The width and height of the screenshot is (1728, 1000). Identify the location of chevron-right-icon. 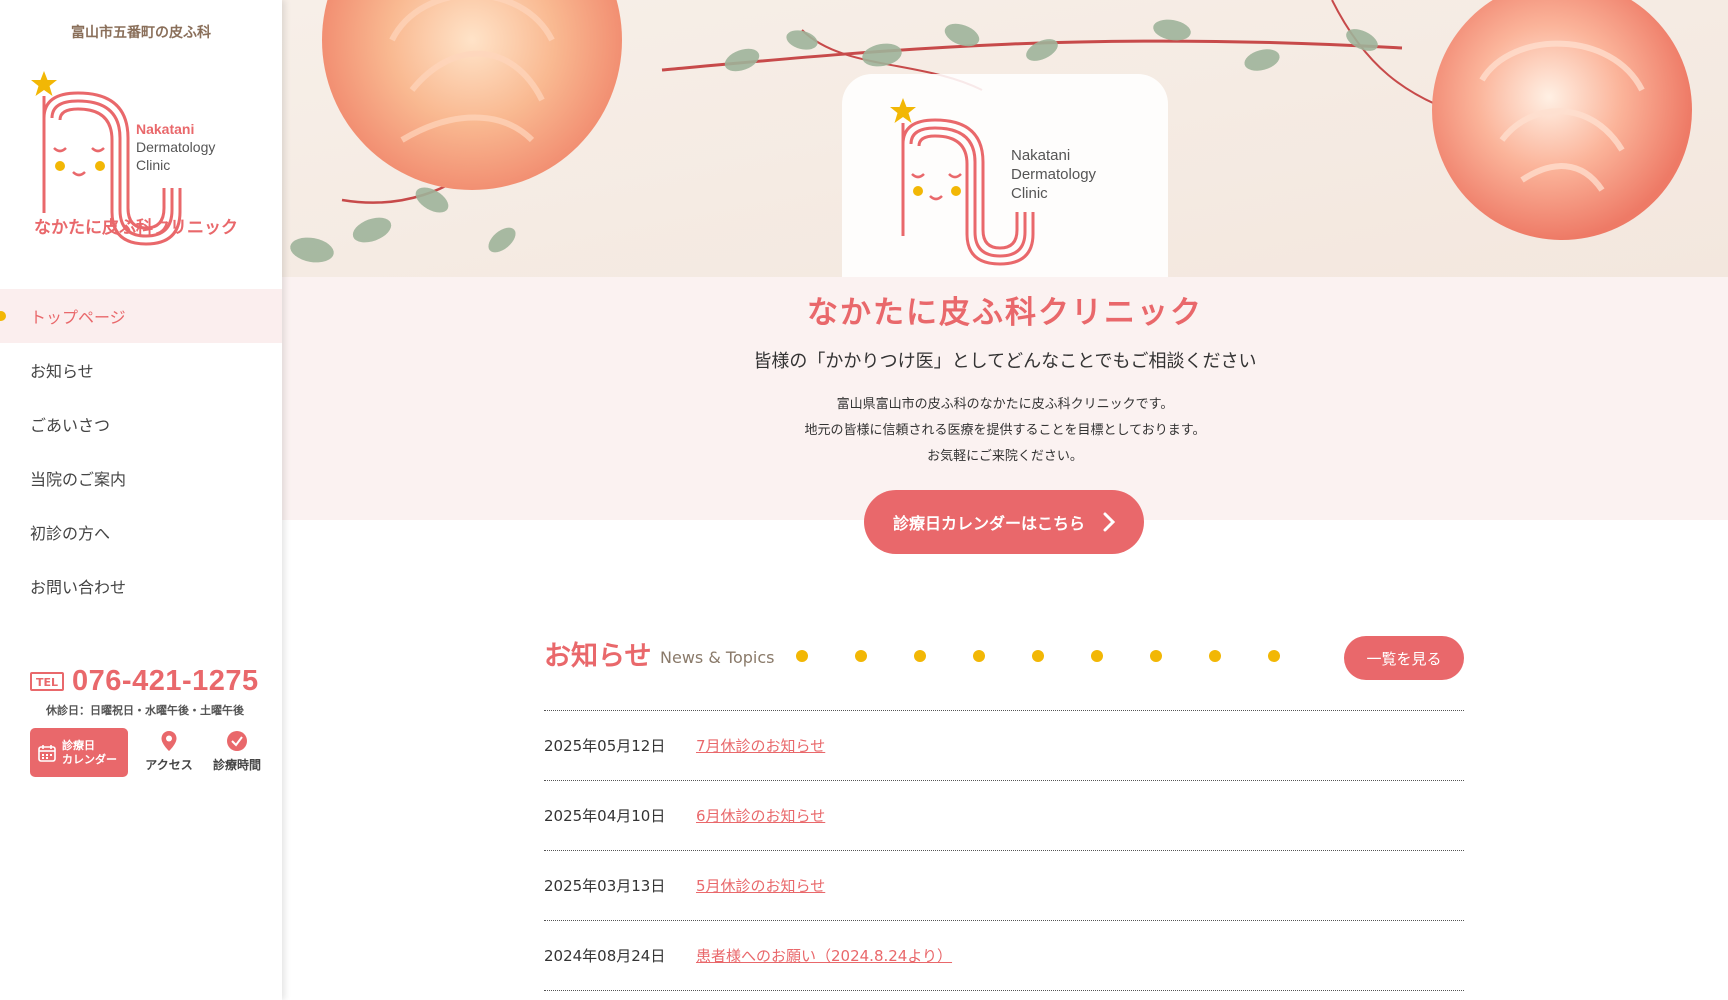
(1109, 522).